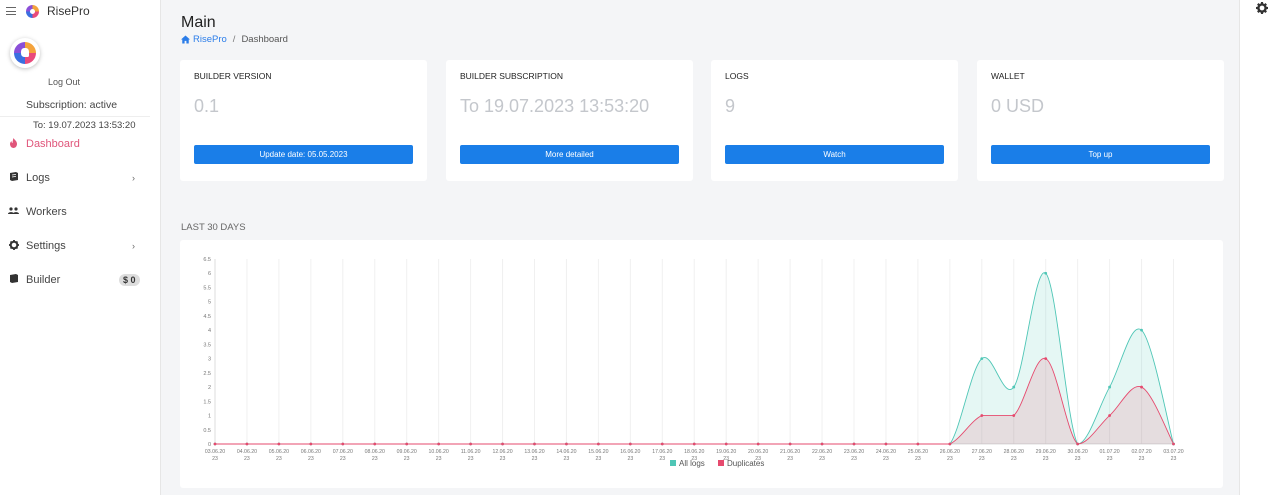 The image size is (1280, 495). Describe the element at coordinates (303, 154) in the screenshot. I see `update-date-button: Update date: 05.05.2023` at that location.